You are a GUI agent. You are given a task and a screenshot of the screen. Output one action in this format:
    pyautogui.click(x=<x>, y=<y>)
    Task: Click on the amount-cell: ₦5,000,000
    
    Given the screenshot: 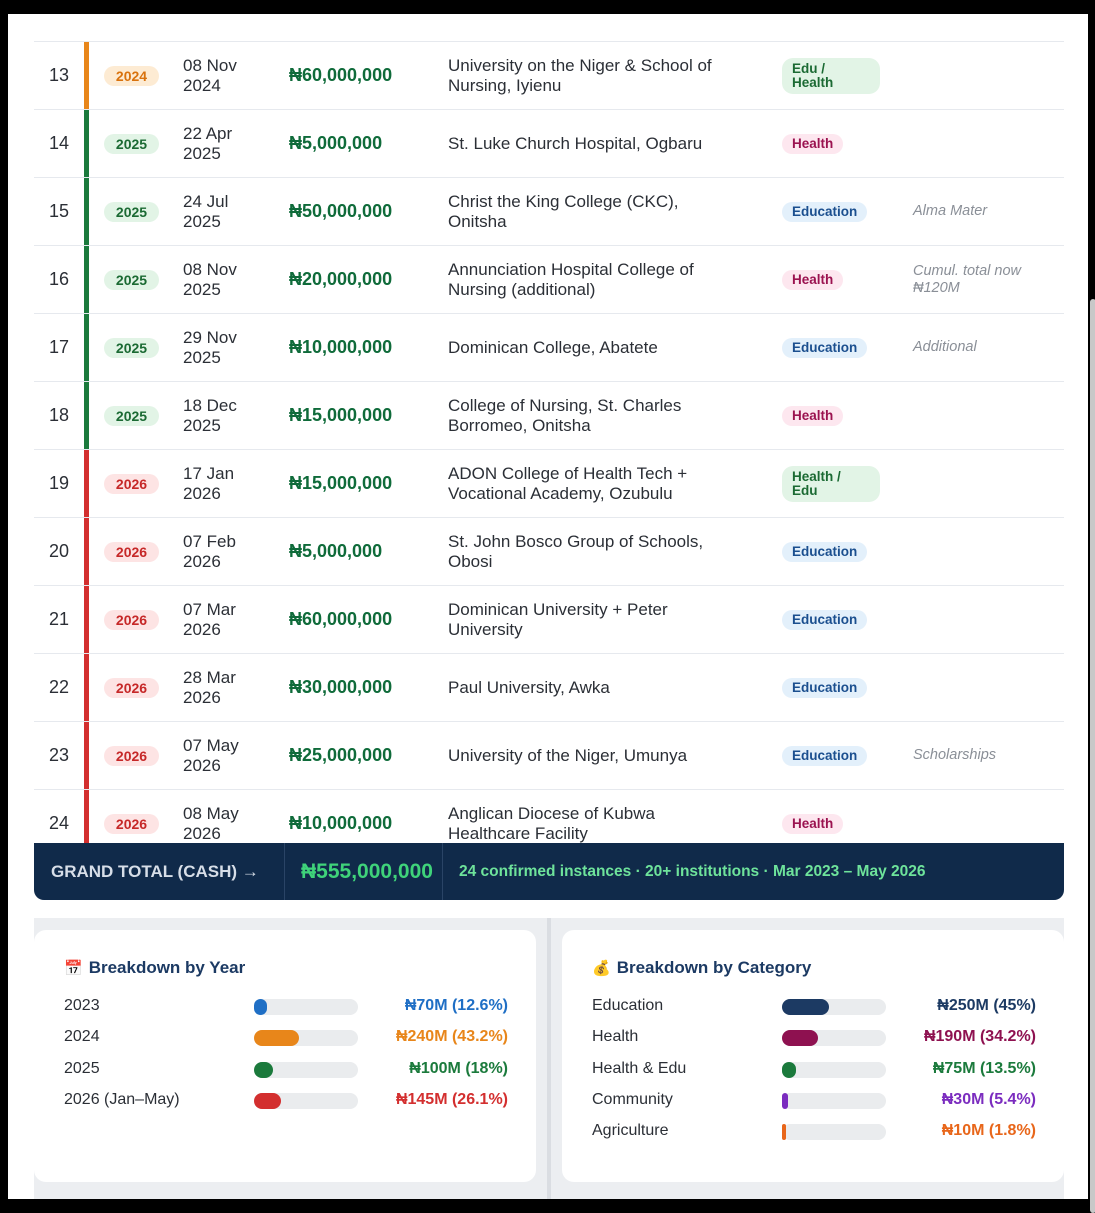 What is the action you would take?
    pyautogui.click(x=336, y=551)
    